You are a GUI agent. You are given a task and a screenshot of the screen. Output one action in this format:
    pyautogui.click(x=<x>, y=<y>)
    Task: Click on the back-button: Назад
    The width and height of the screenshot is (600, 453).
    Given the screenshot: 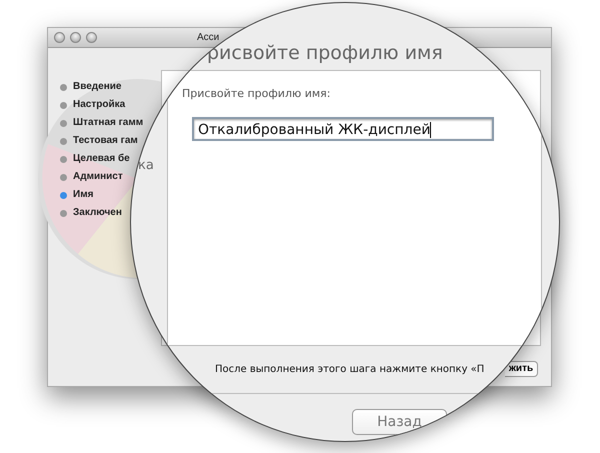 What is the action you would take?
    pyautogui.click(x=399, y=422)
    